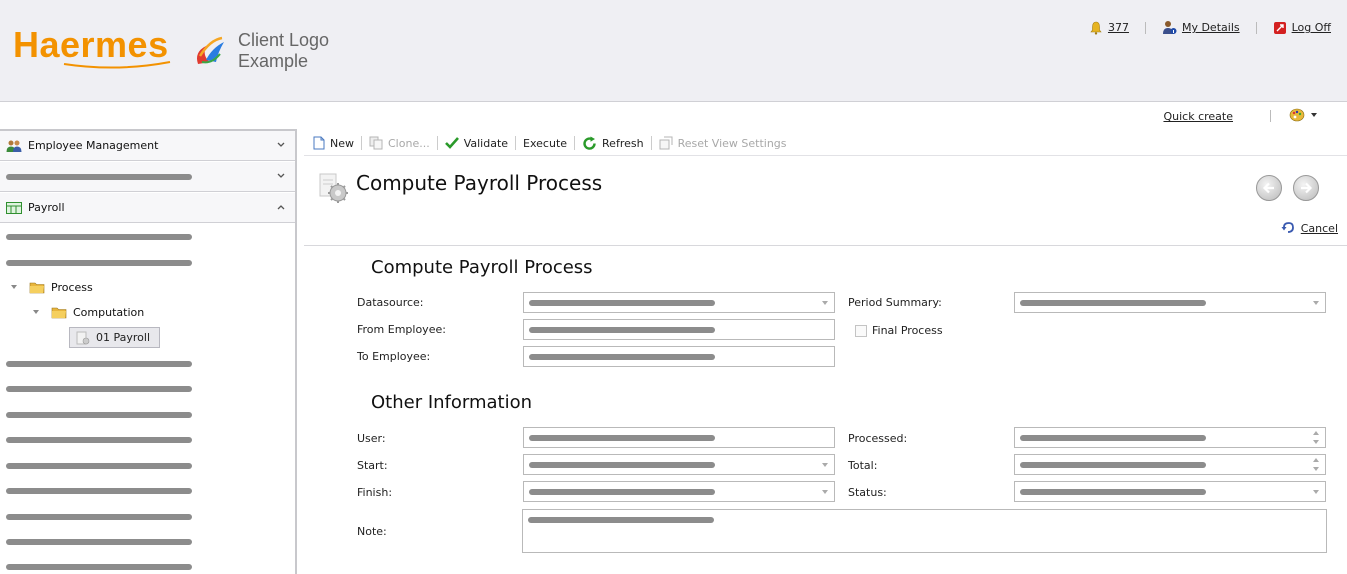 The width and height of the screenshot is (1347, 574). I want to click on user-field, so click(679, 437).